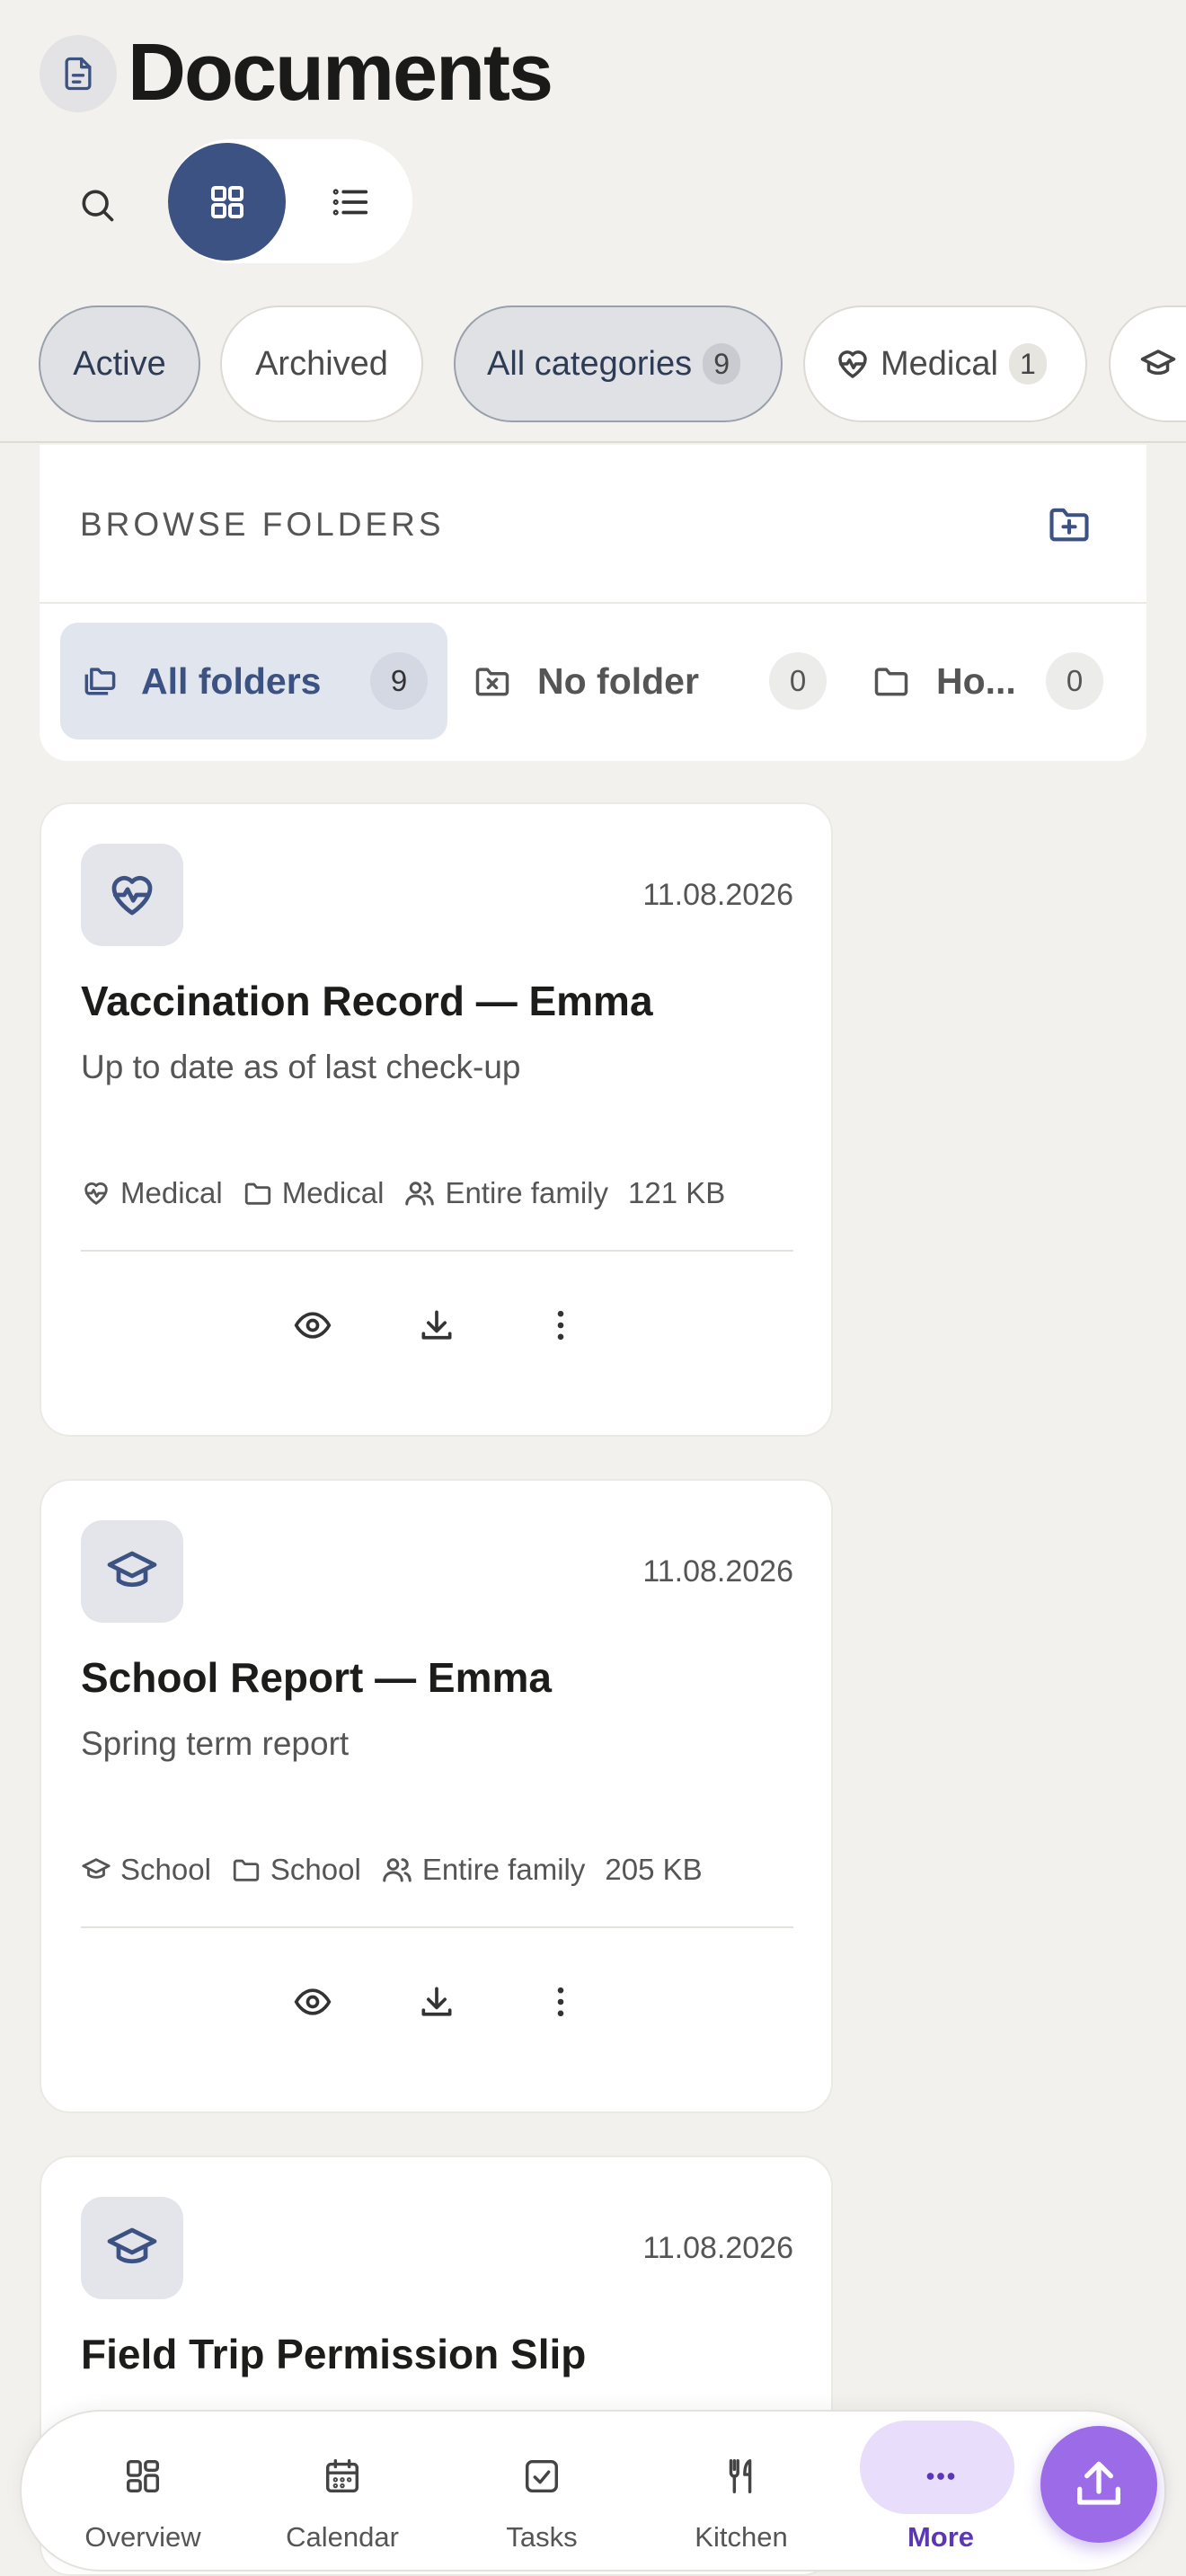 Image resolution: width=1186 pixels, height=2576 pixels. What do you see at coordinates (146, 1870) in the screenshot?
I see `meta-category: School` at bounding box center [146, 1870].